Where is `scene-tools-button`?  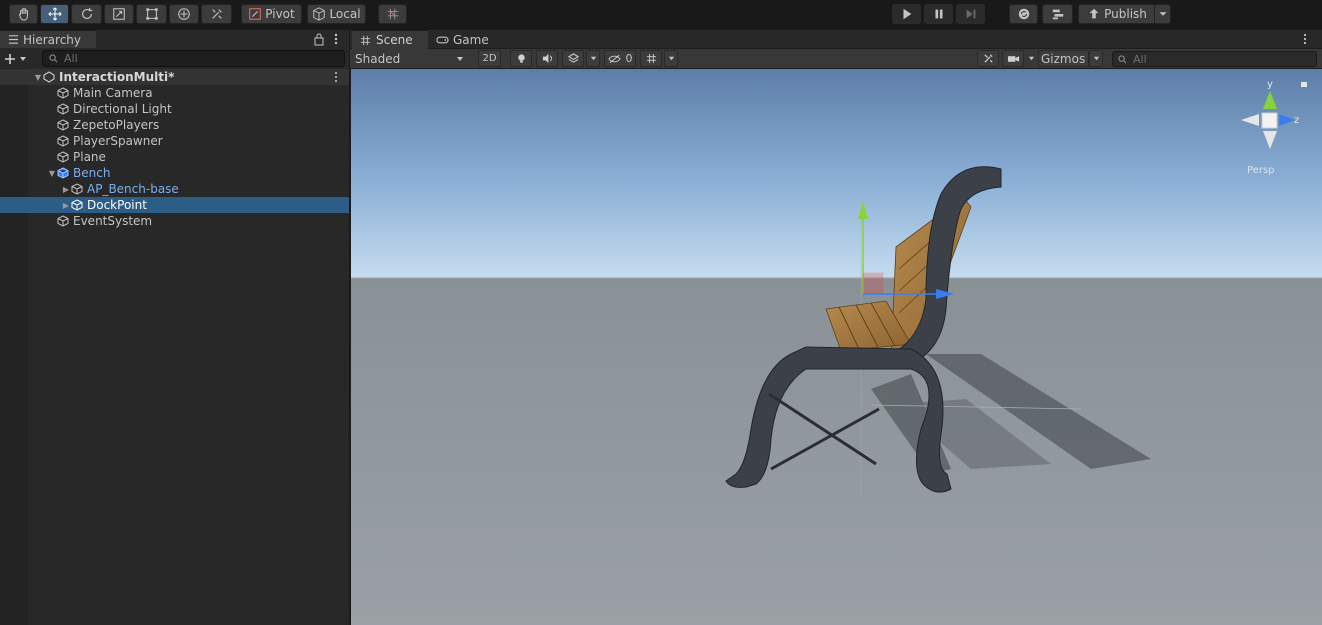
scene-tools-button is located at coordinates (988, 58).